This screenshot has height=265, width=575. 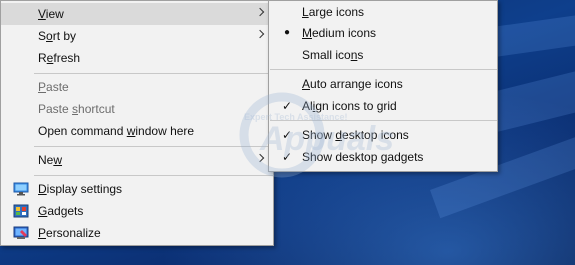 What do you see at coordinates (137, 189) in the screenshot?
I see `menu-item-display-settings: Display settings` at bounding box center [137, 189].